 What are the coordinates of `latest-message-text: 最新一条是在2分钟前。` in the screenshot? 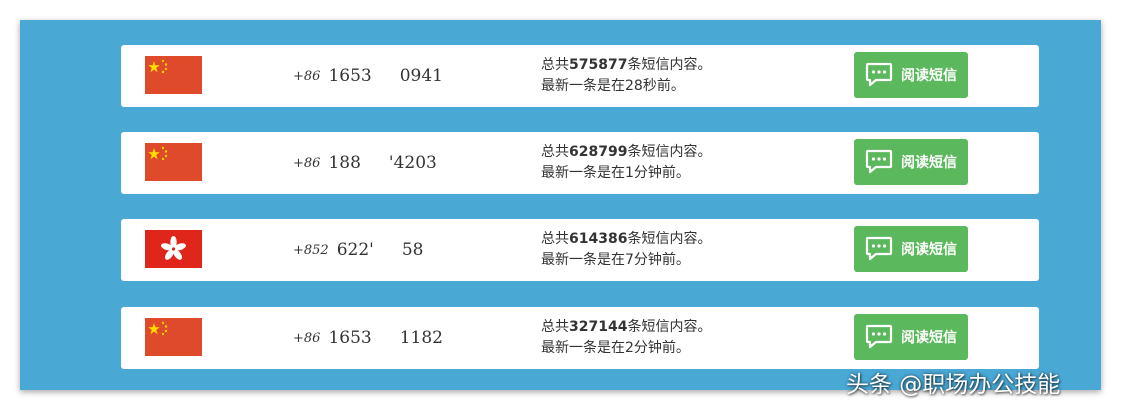 It's located at (615, 348).